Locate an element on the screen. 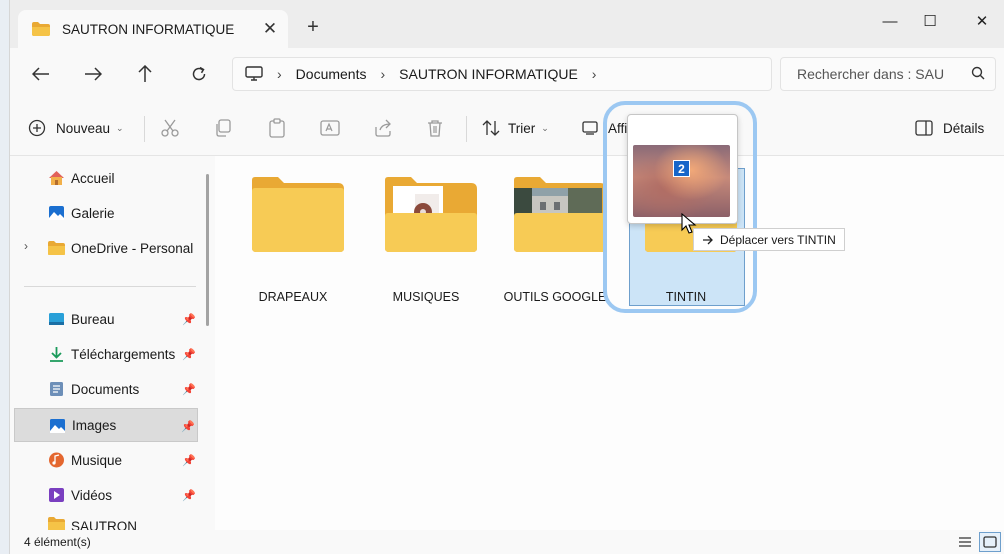  sidebar-item-telechargements: Téléchargements 📌 is located at coordinates (106, 354).